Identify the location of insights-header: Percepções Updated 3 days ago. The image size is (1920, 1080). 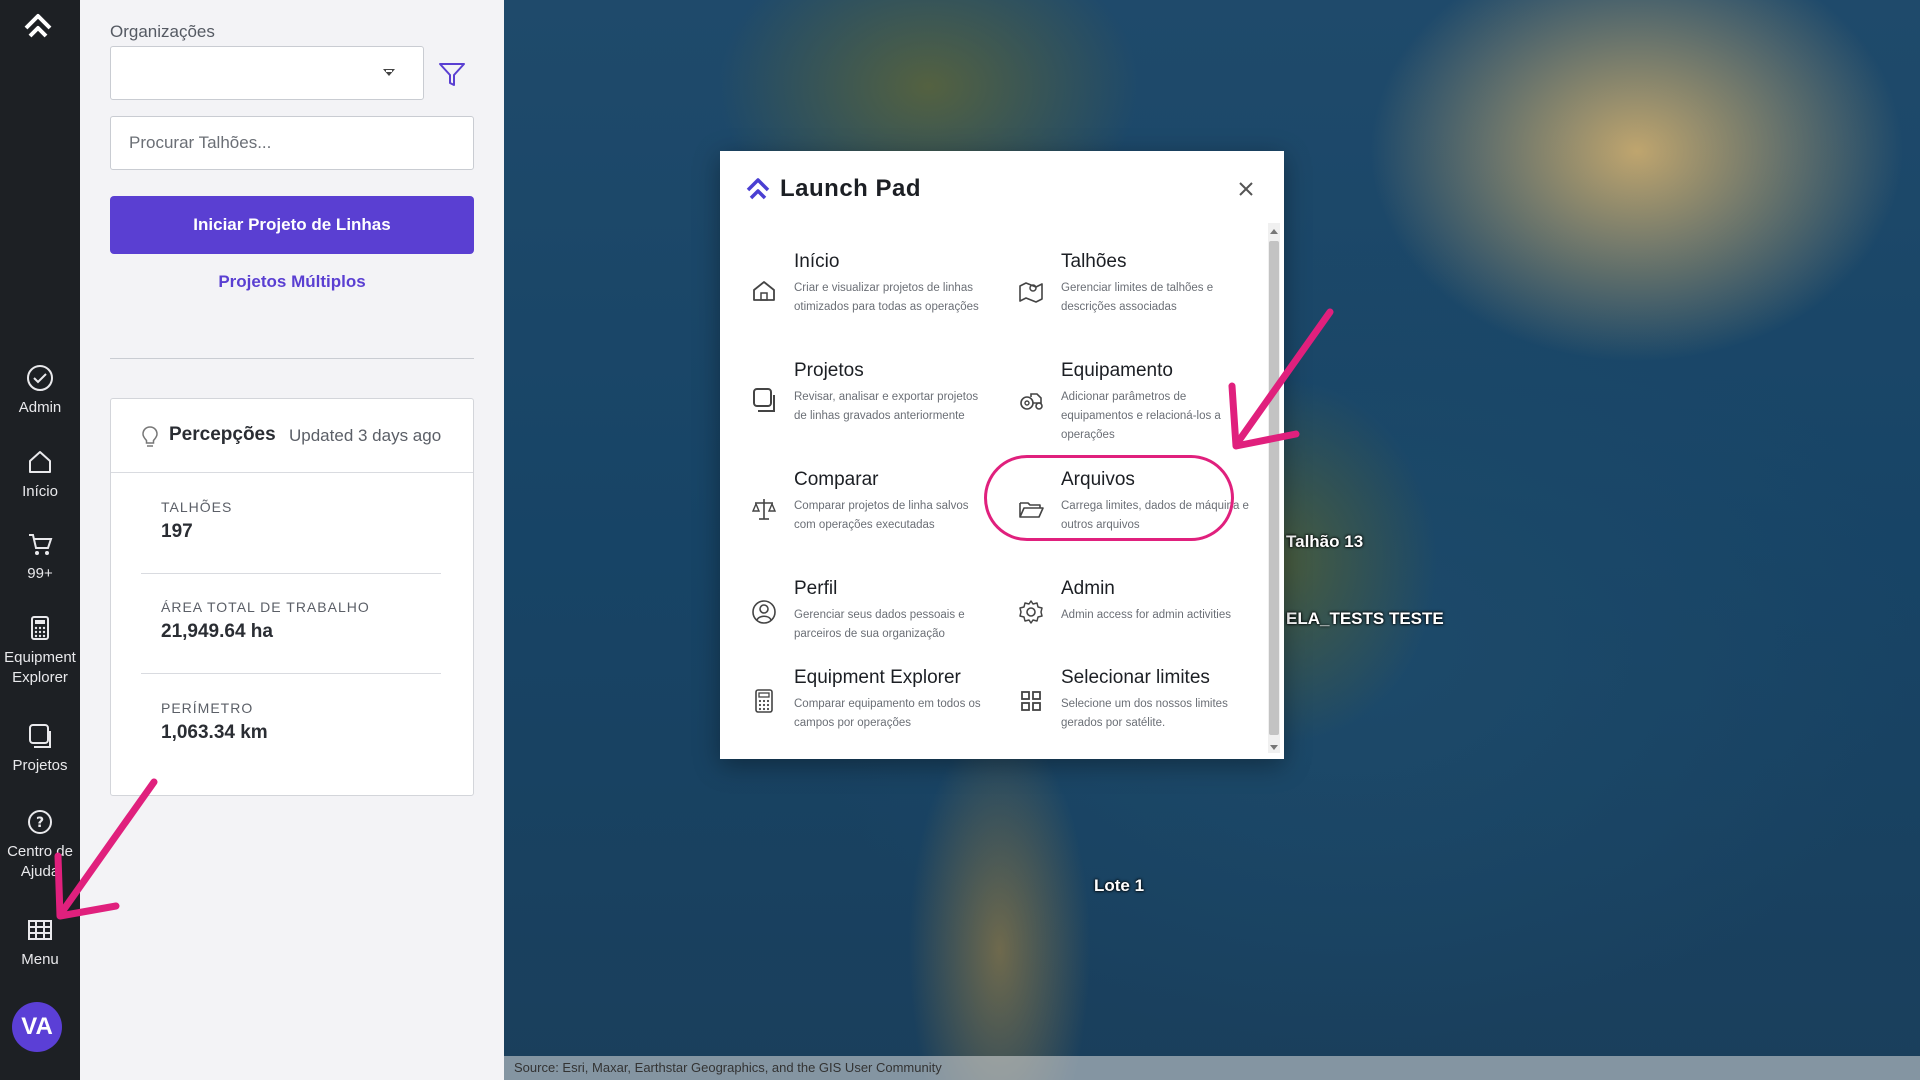
(292, 436).